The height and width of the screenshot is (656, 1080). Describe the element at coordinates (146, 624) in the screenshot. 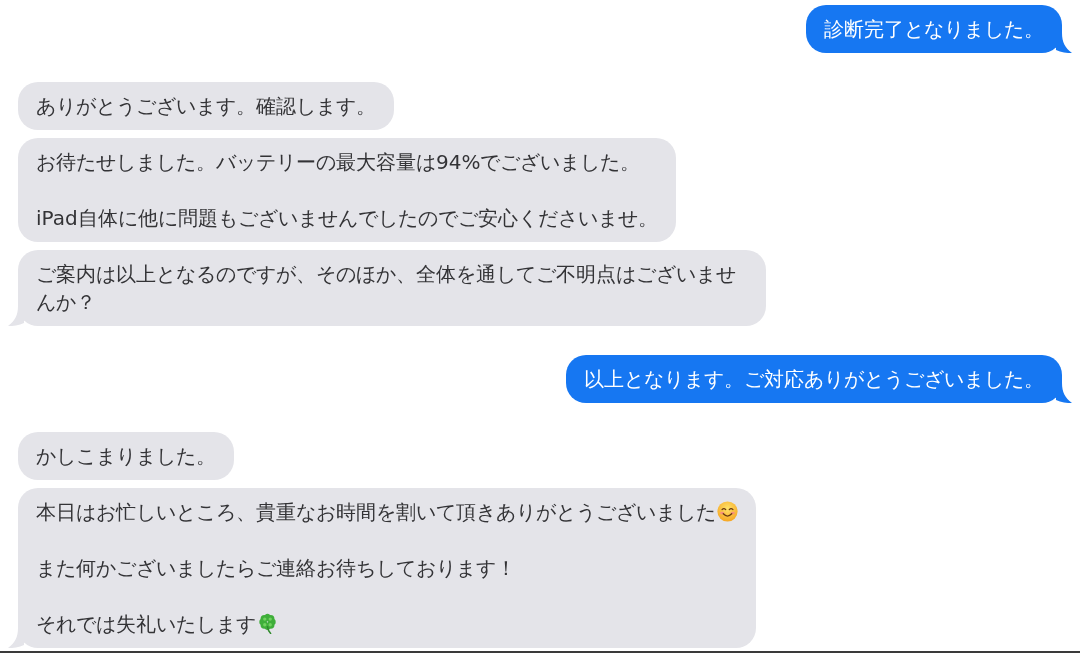

I see `message-text: それでは失礼いたします` at that location.